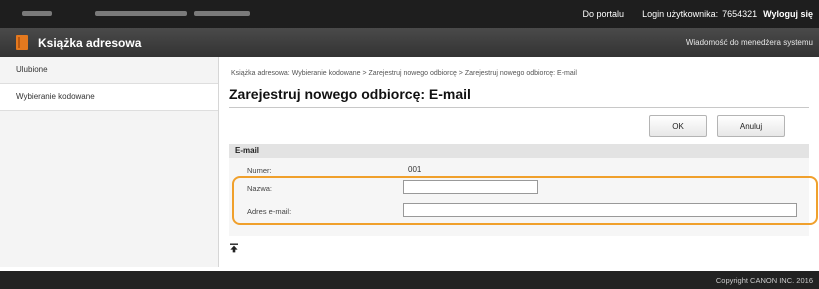 This screenshot has height=289, width=819. I want to click on sidebar-item-coded-dial: Wybieranie kodowane, so click(109, 97).